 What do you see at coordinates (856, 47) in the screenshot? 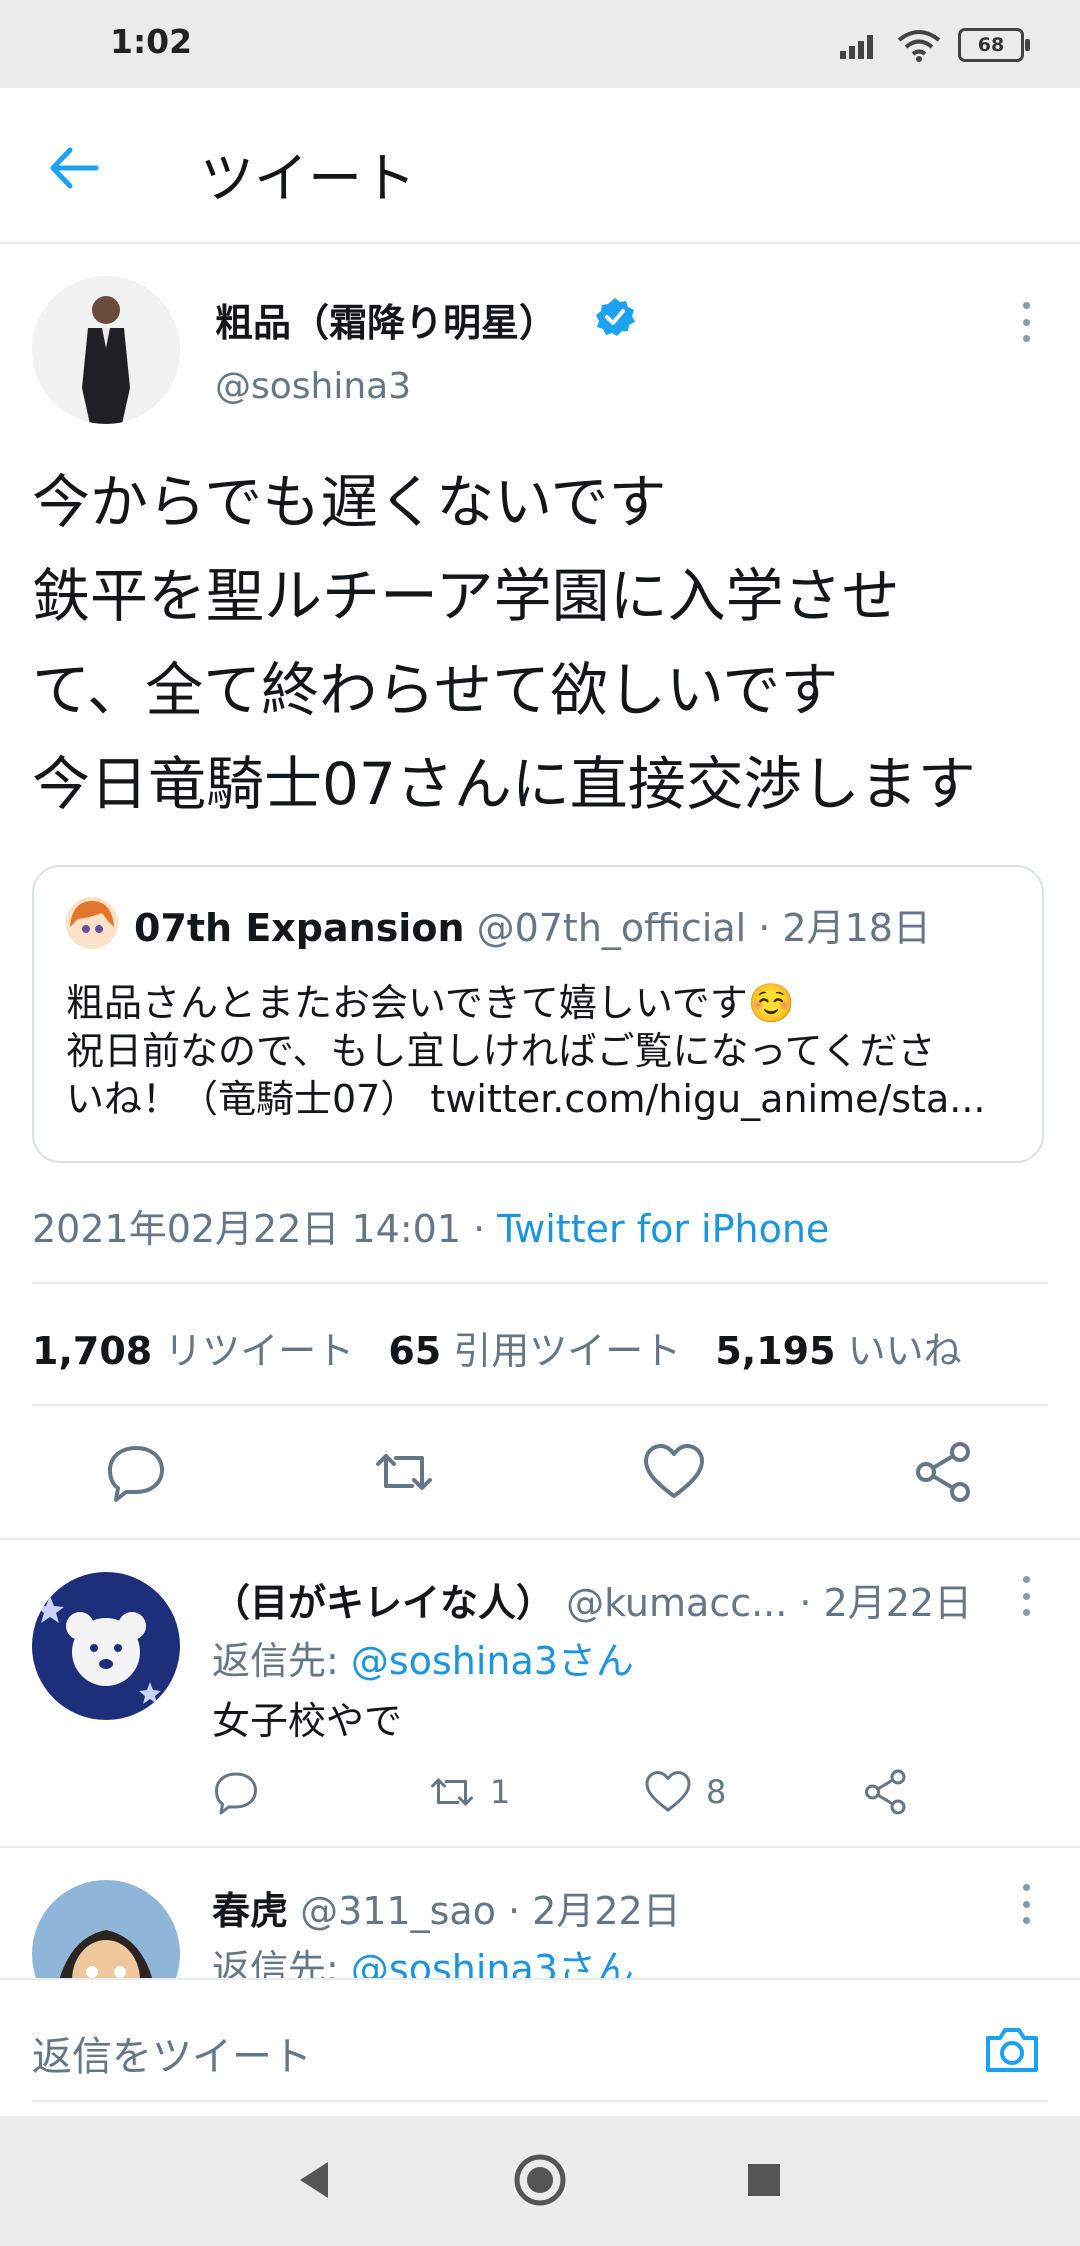
I see `signal-icon` at bounding box center [856, 47].